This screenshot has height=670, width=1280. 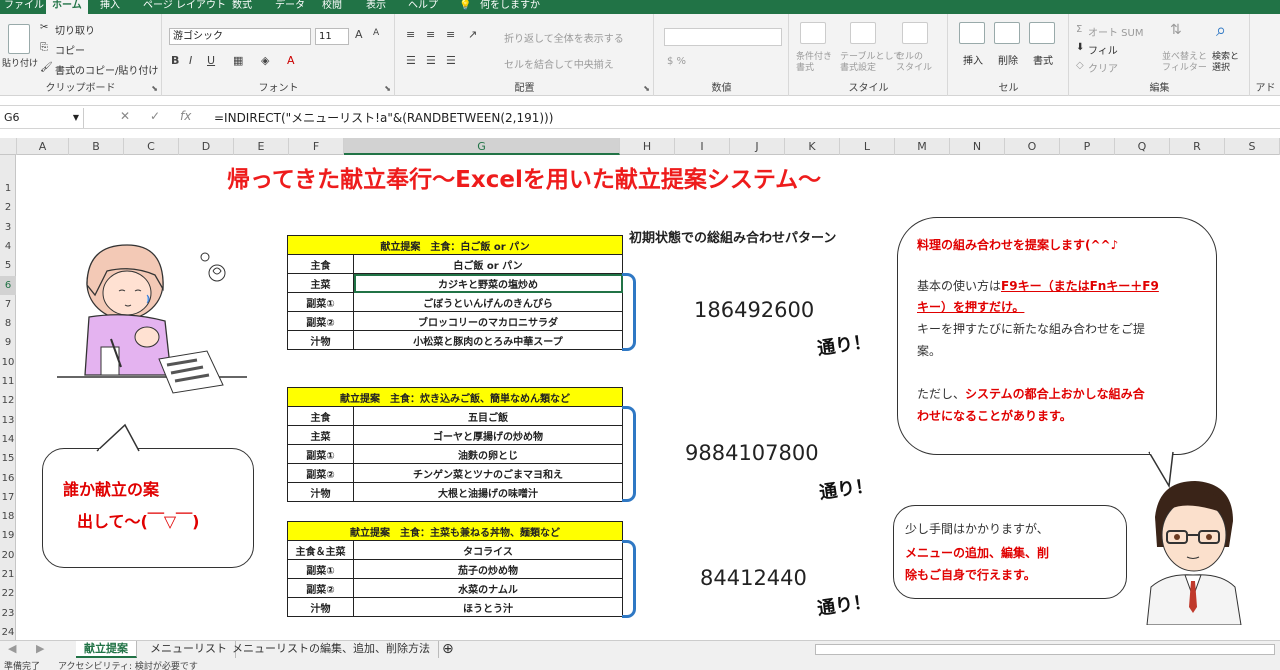 I want to click on font-name-select: 游ゴシック, so click(x=240, y=36).